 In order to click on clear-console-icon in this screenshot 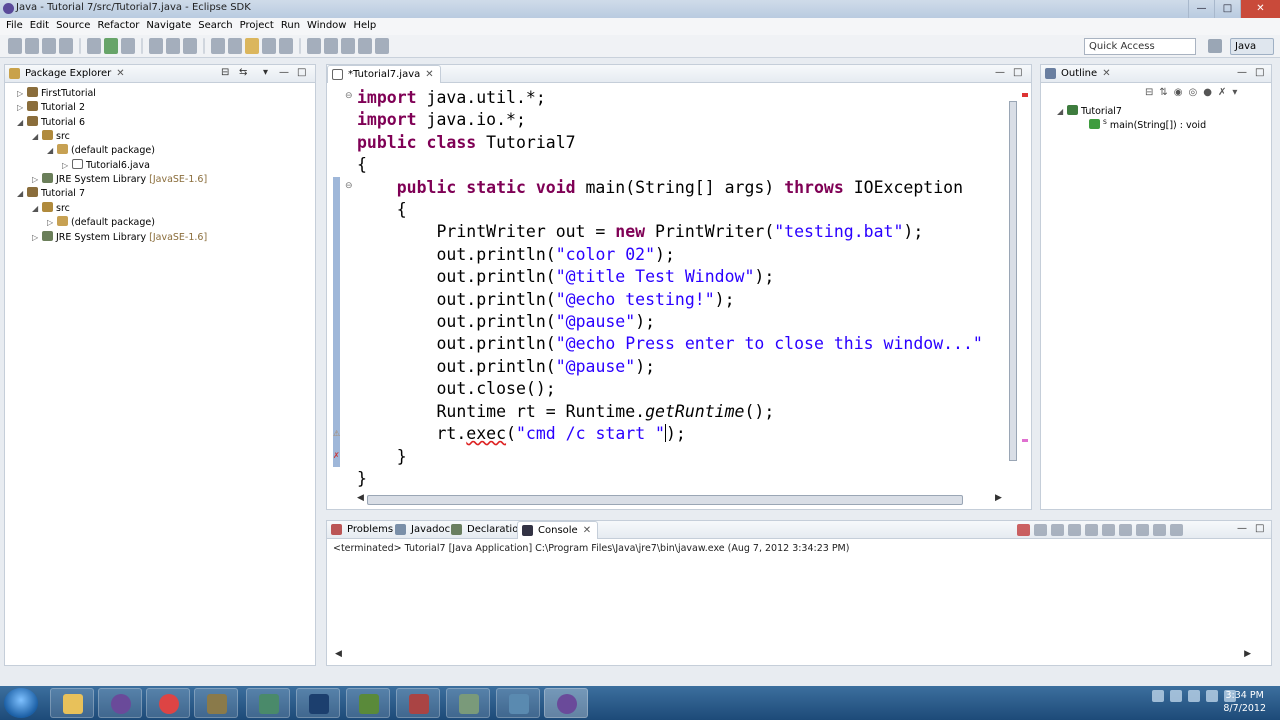, I will do `click(1074, 530)`.